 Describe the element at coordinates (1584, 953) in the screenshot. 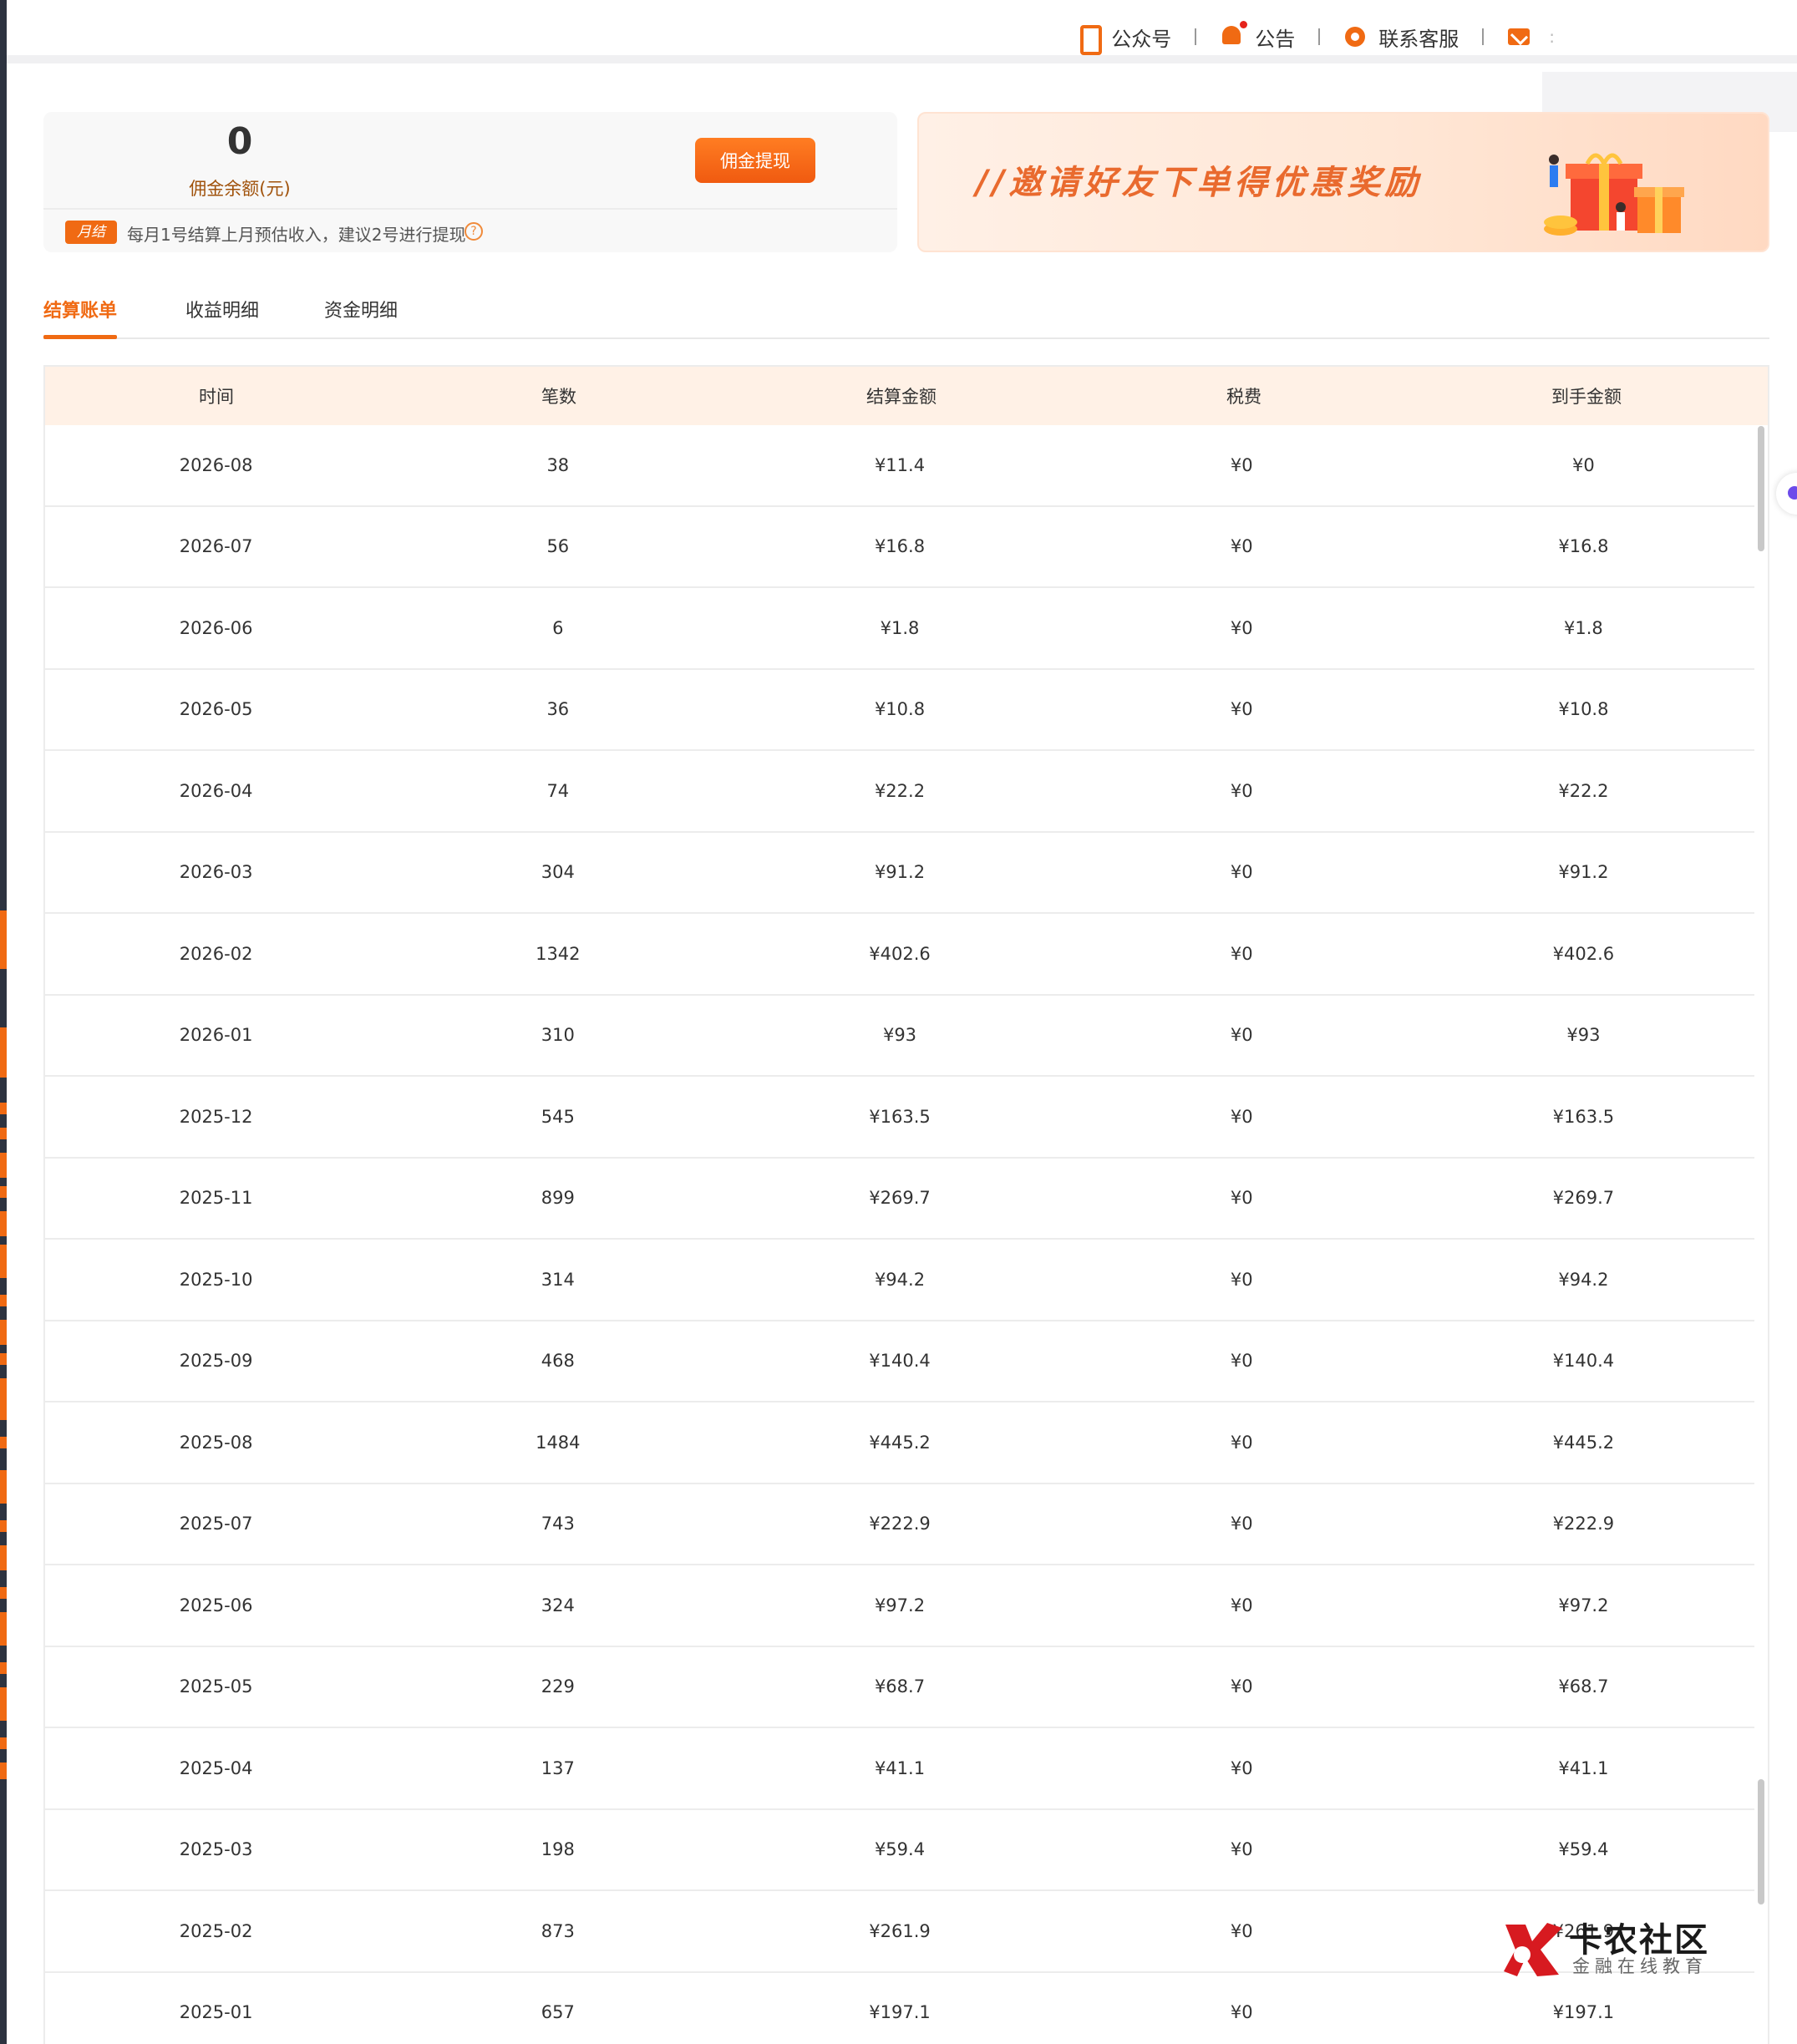

I see `cell-net-amount: ¥402.6` at that location.